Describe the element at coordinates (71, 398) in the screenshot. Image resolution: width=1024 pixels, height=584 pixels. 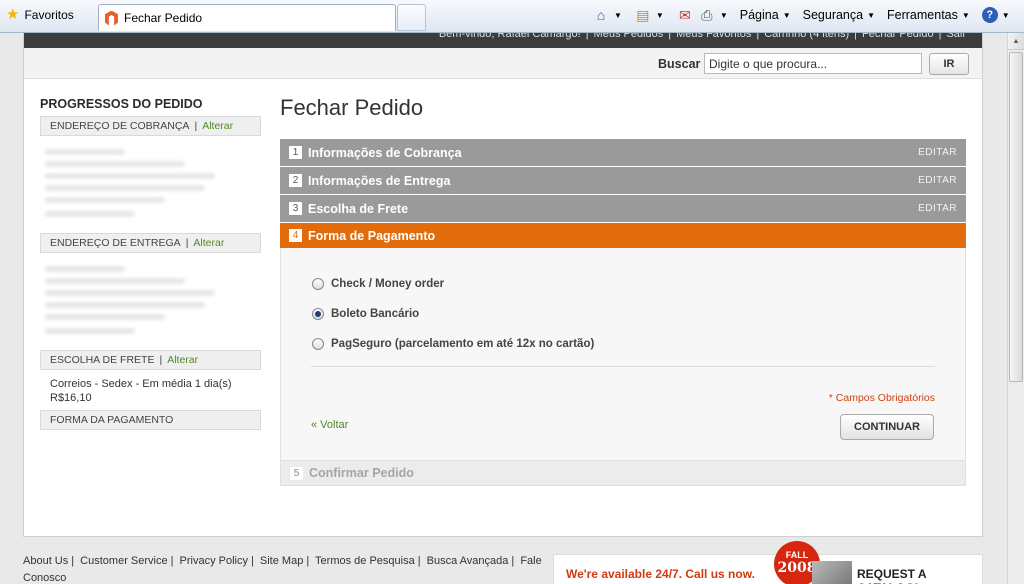
I see `freight-price: R$16,10` at that location.